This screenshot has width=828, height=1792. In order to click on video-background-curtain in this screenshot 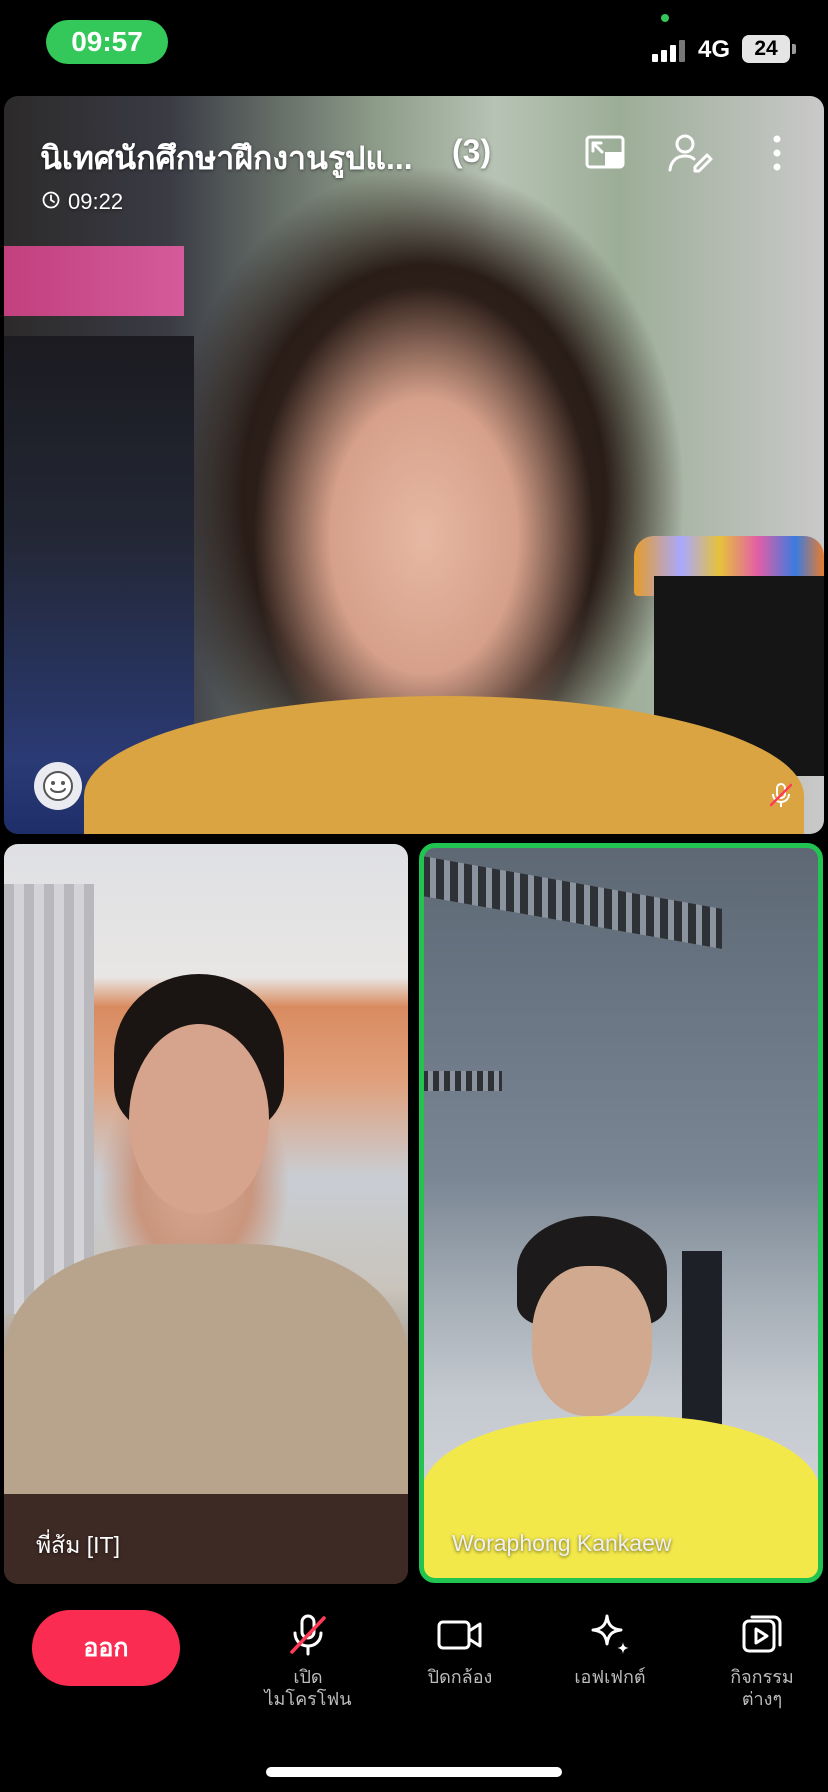, I will do `click(49, 1099)`.